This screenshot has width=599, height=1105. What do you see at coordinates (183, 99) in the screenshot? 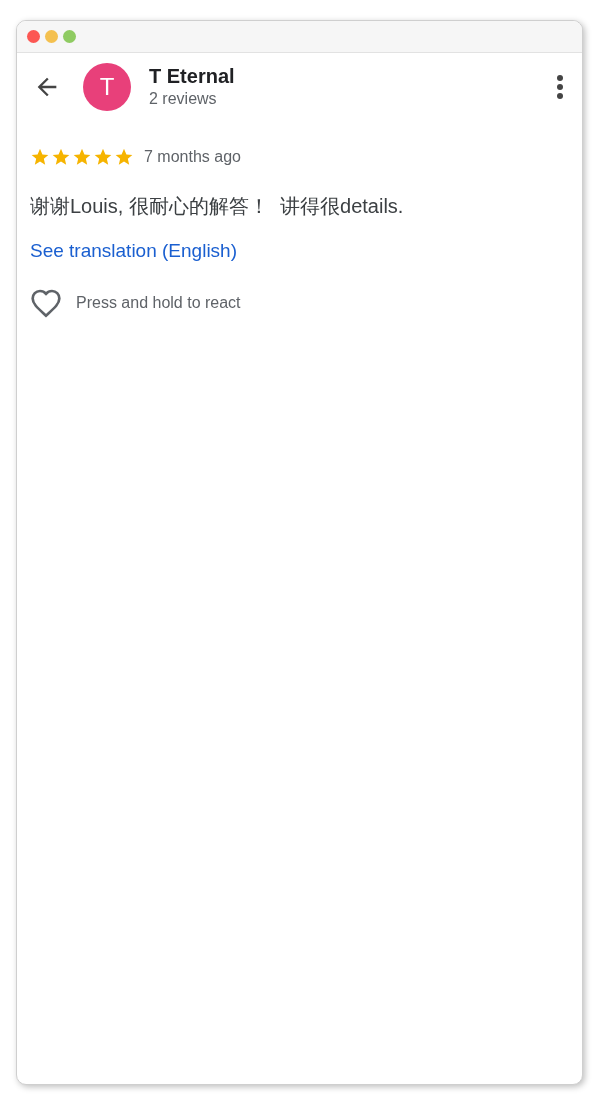
I see `review-count: 2 reviews` at bounding box center [183, 99].